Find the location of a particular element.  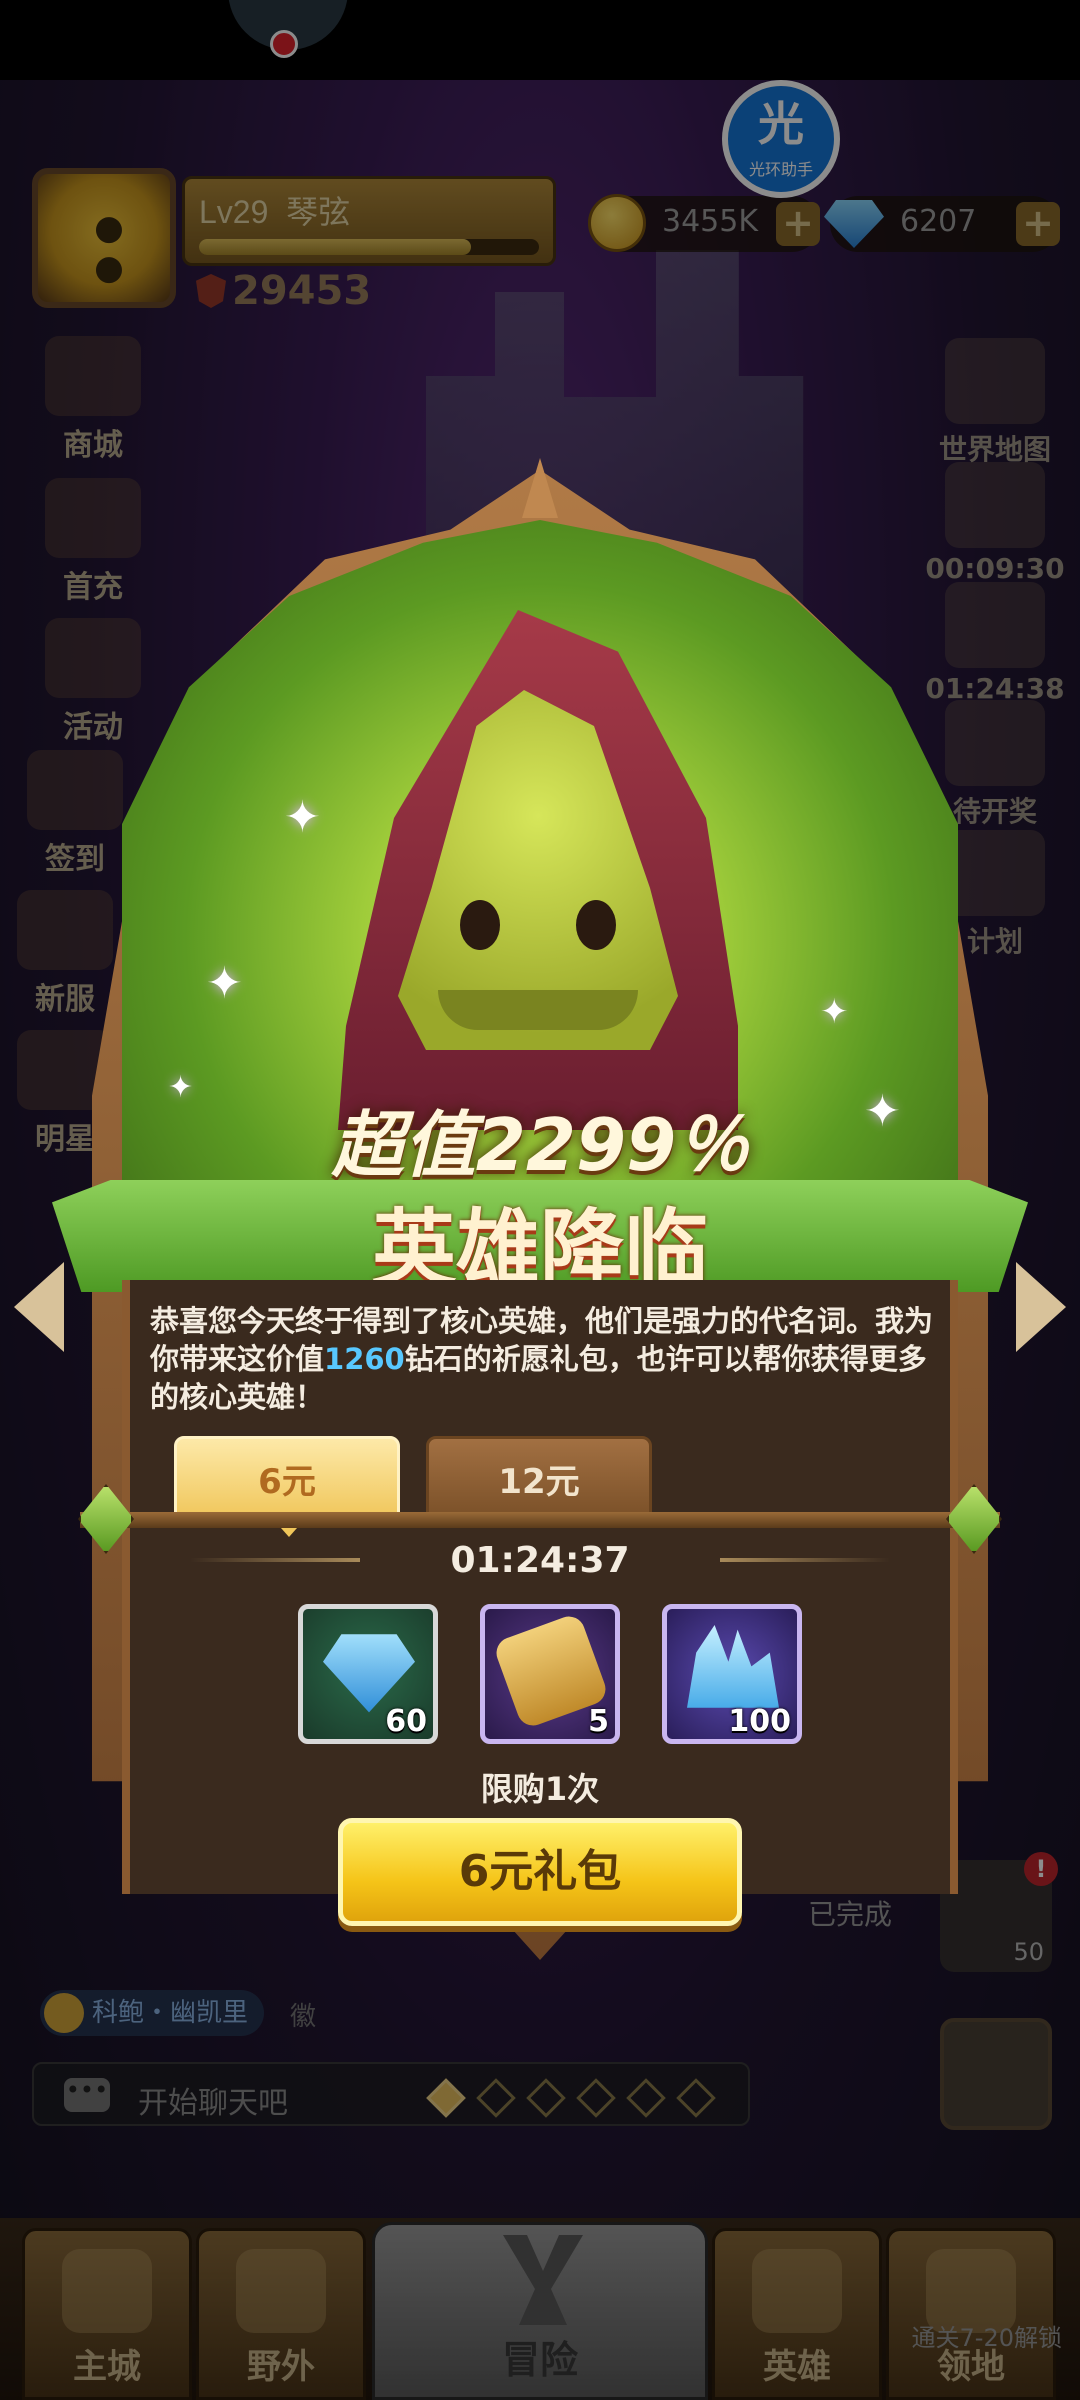

reward-count: 5 is located at coordinates (598, 1721).